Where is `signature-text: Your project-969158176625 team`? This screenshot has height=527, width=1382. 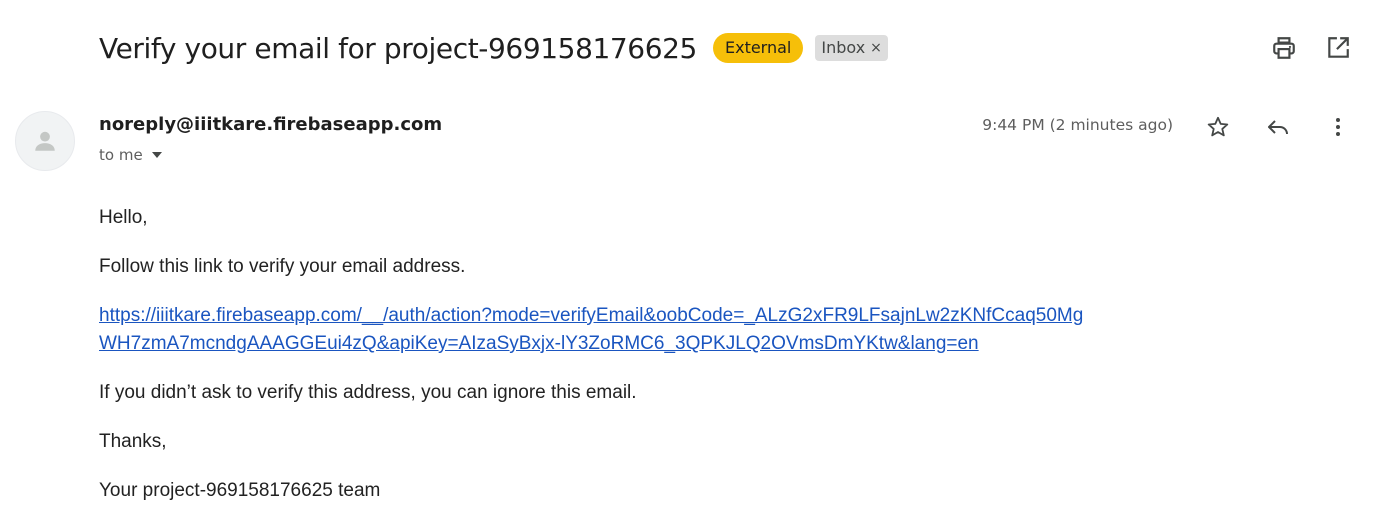
signature-text: Your project-969158176625 team is located at coordinates (240, 490).